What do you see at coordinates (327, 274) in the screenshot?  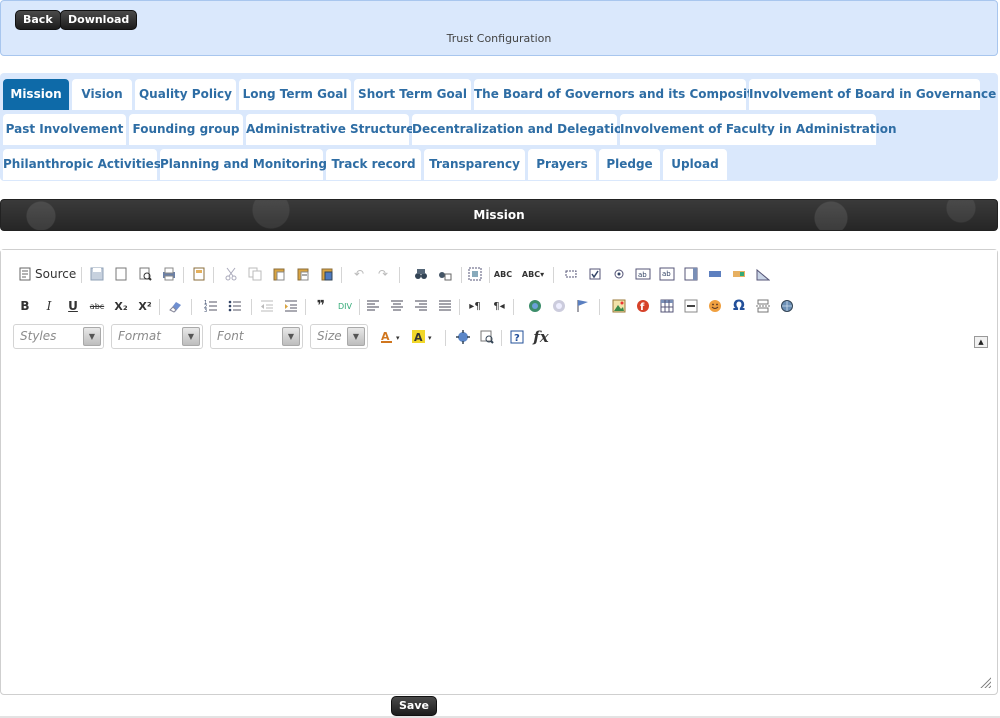 I see `paste-word-icon` at bounding box center [327, 274].